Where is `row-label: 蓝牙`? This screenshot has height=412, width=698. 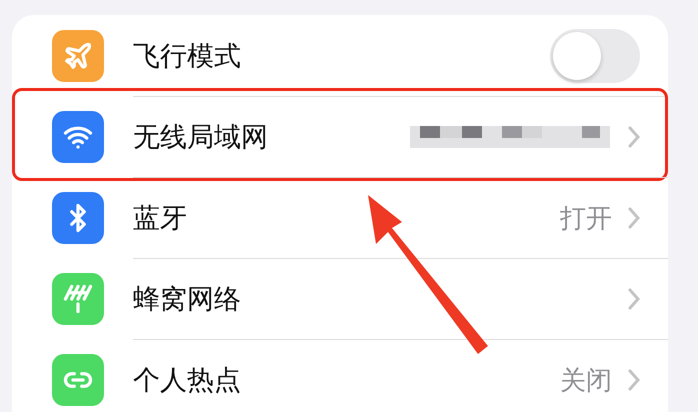 row-label: 蓝牙 is located at coordinates (160, 219).